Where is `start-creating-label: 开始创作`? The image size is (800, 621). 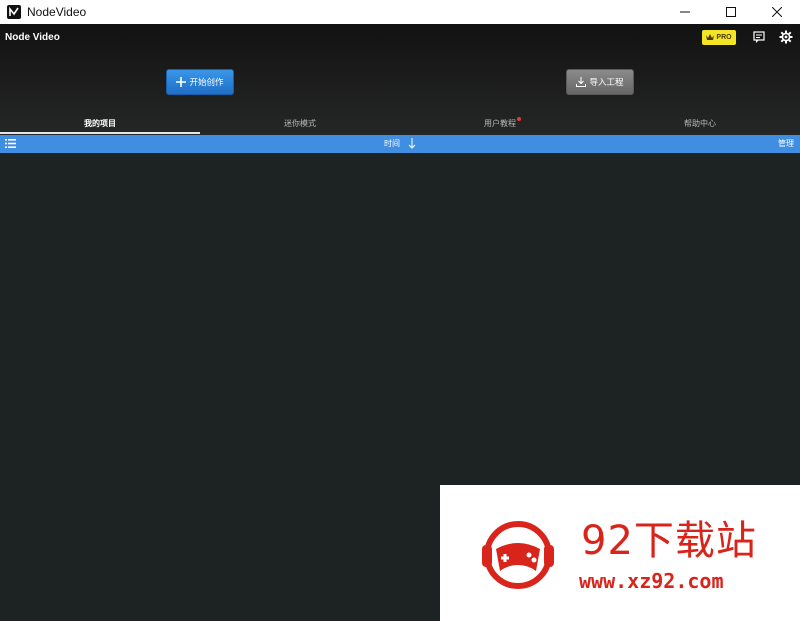
start-creating-label: 开始创作 is located at coordinates (206, 83).